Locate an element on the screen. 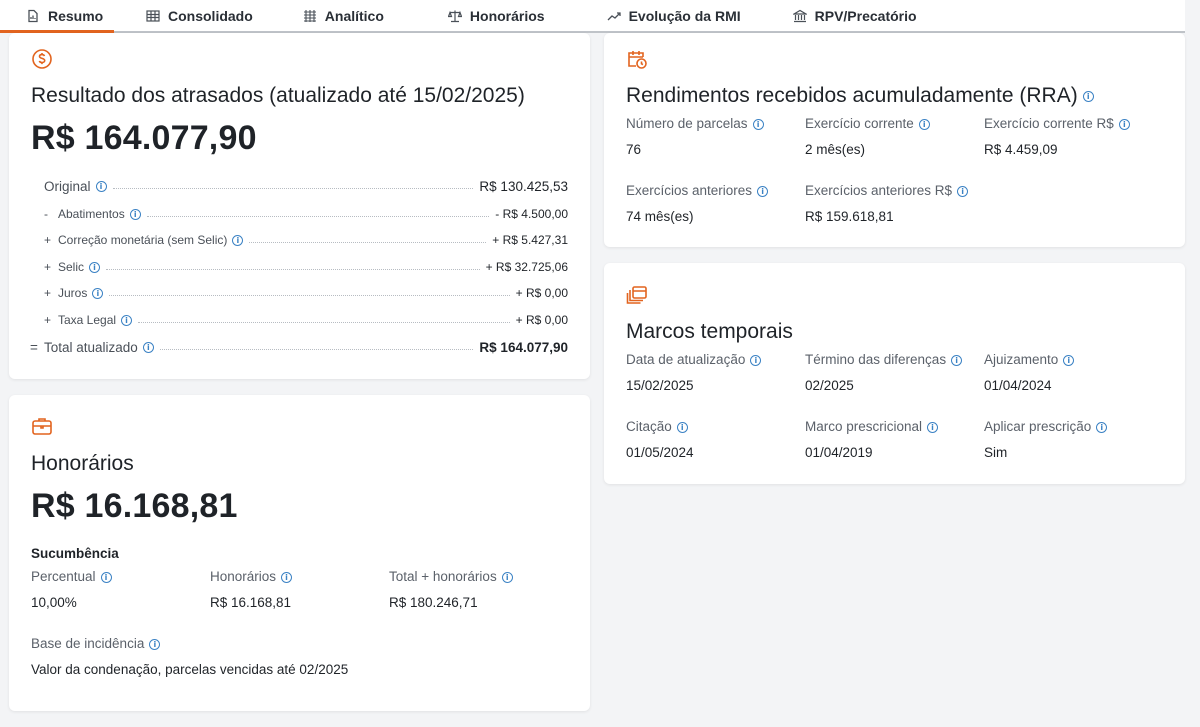 This screenshot has height=727, width=1200. field-exercicios-anteriores-rs-value: R$ 159.618,81 is located at coordinates (849, 216).